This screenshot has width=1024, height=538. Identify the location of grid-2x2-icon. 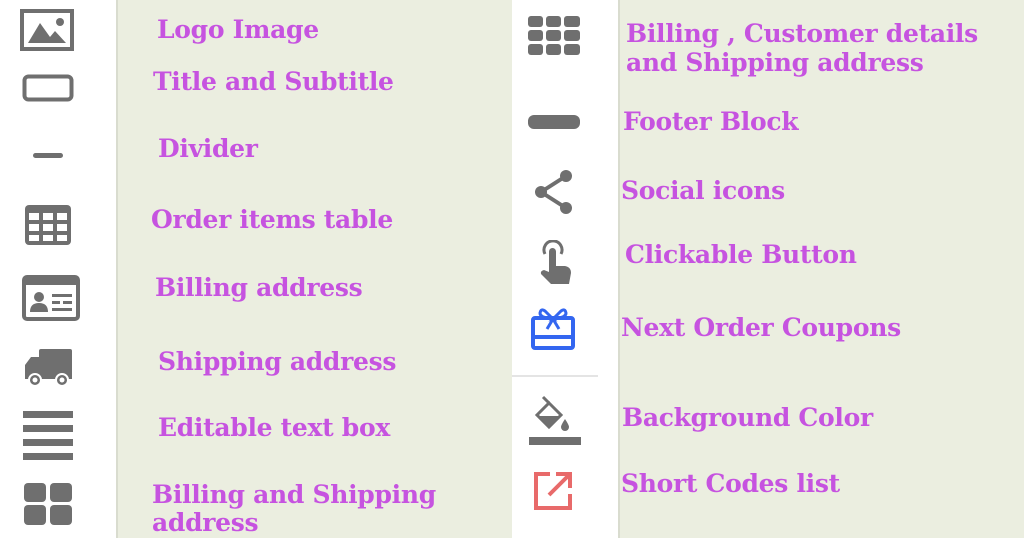
(48, 504).